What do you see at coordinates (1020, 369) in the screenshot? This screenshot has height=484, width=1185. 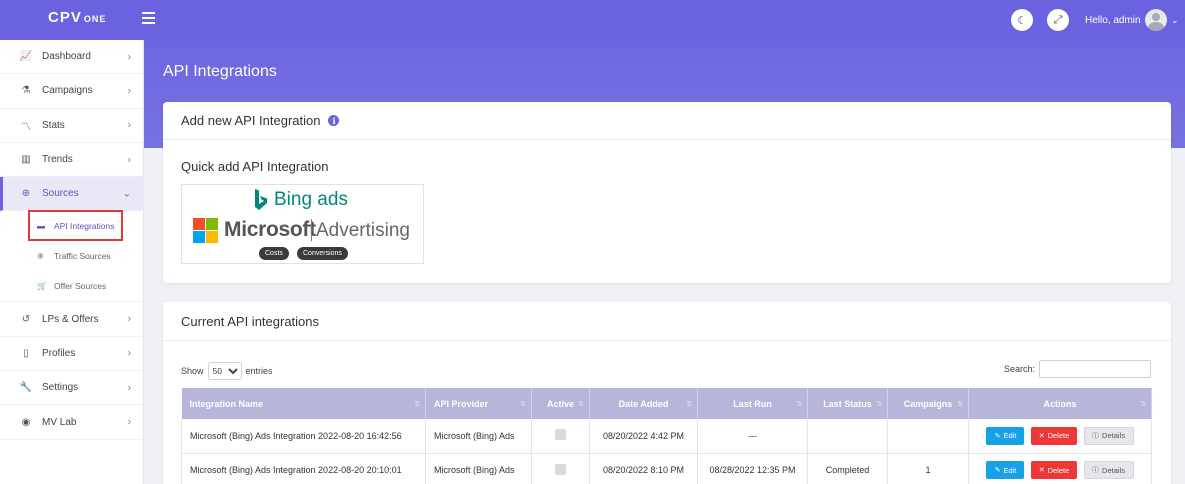 I see `search-label: Search:` at bounding box center [1020, 369].